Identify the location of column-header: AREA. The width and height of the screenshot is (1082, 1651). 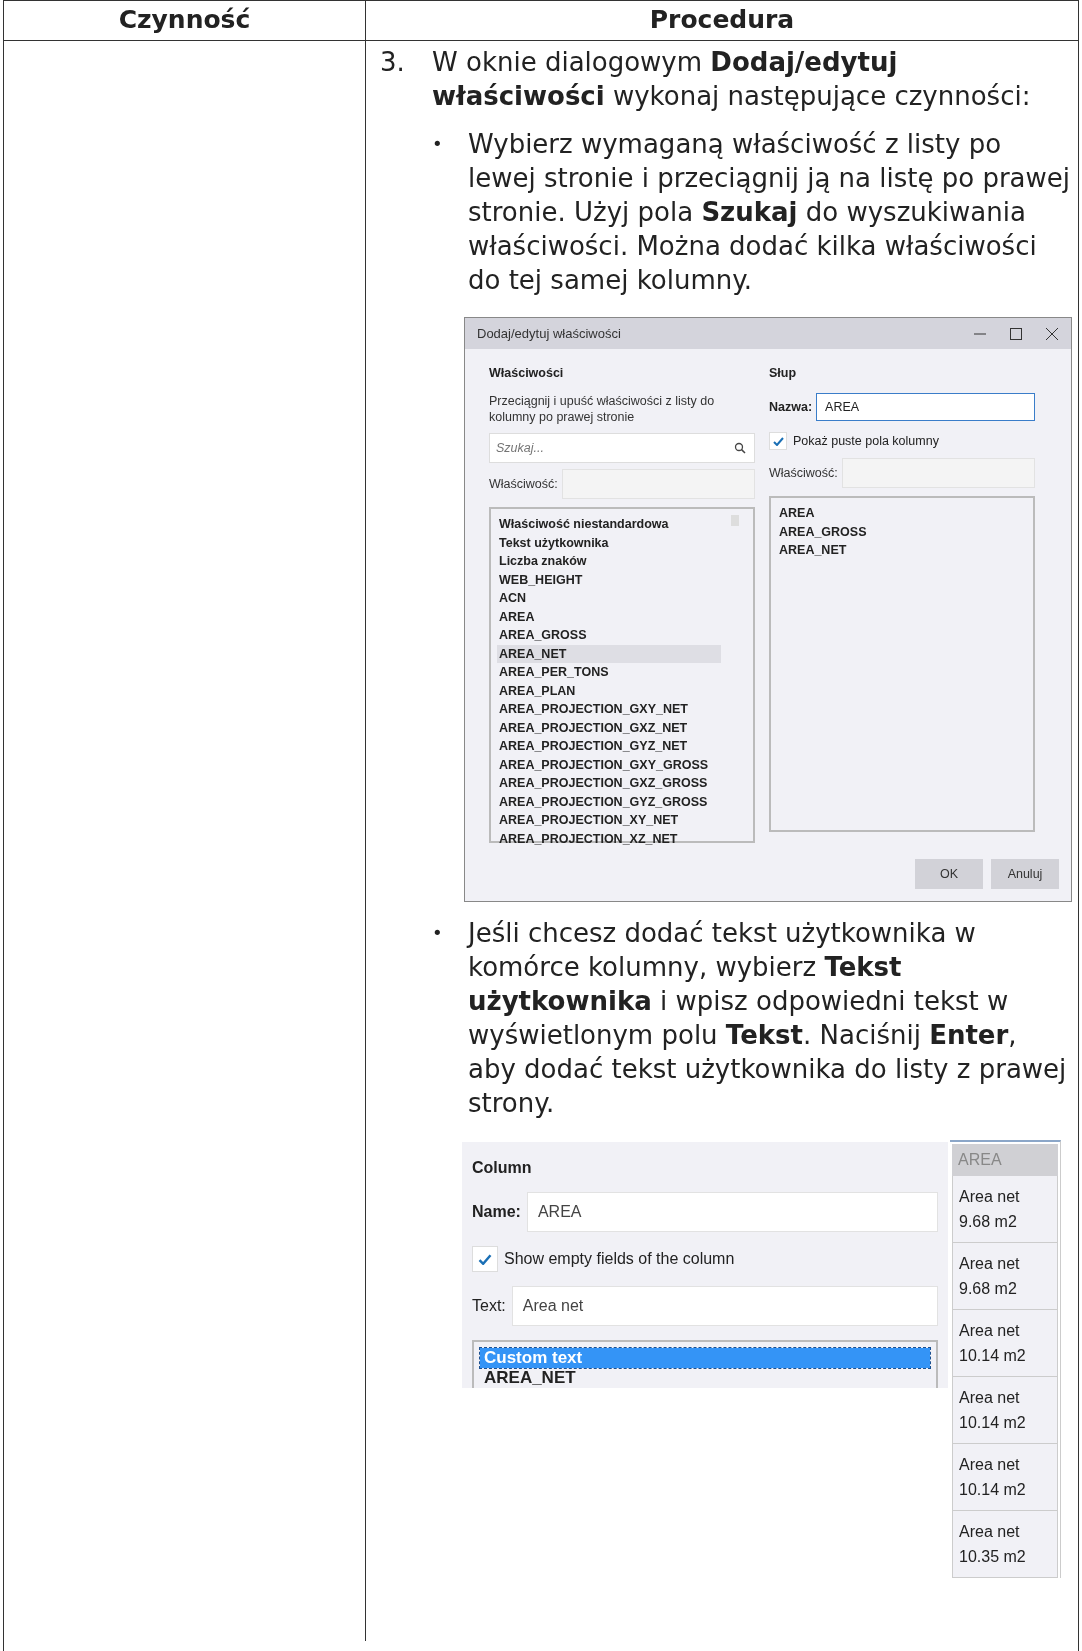
(1005, 1160).